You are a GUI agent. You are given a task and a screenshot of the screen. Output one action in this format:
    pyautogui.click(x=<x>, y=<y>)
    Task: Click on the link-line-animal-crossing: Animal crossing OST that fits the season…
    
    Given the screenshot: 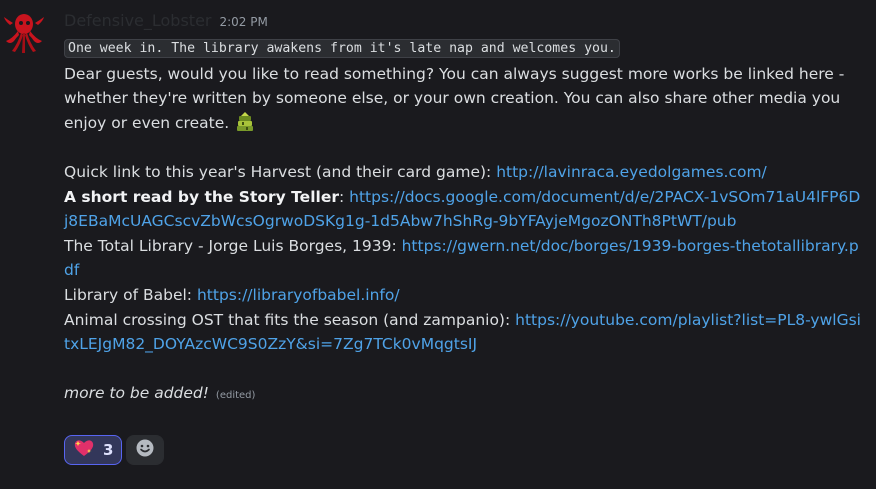 What is the action you would take?
    pyautogui.click(x=464, y=332)
    